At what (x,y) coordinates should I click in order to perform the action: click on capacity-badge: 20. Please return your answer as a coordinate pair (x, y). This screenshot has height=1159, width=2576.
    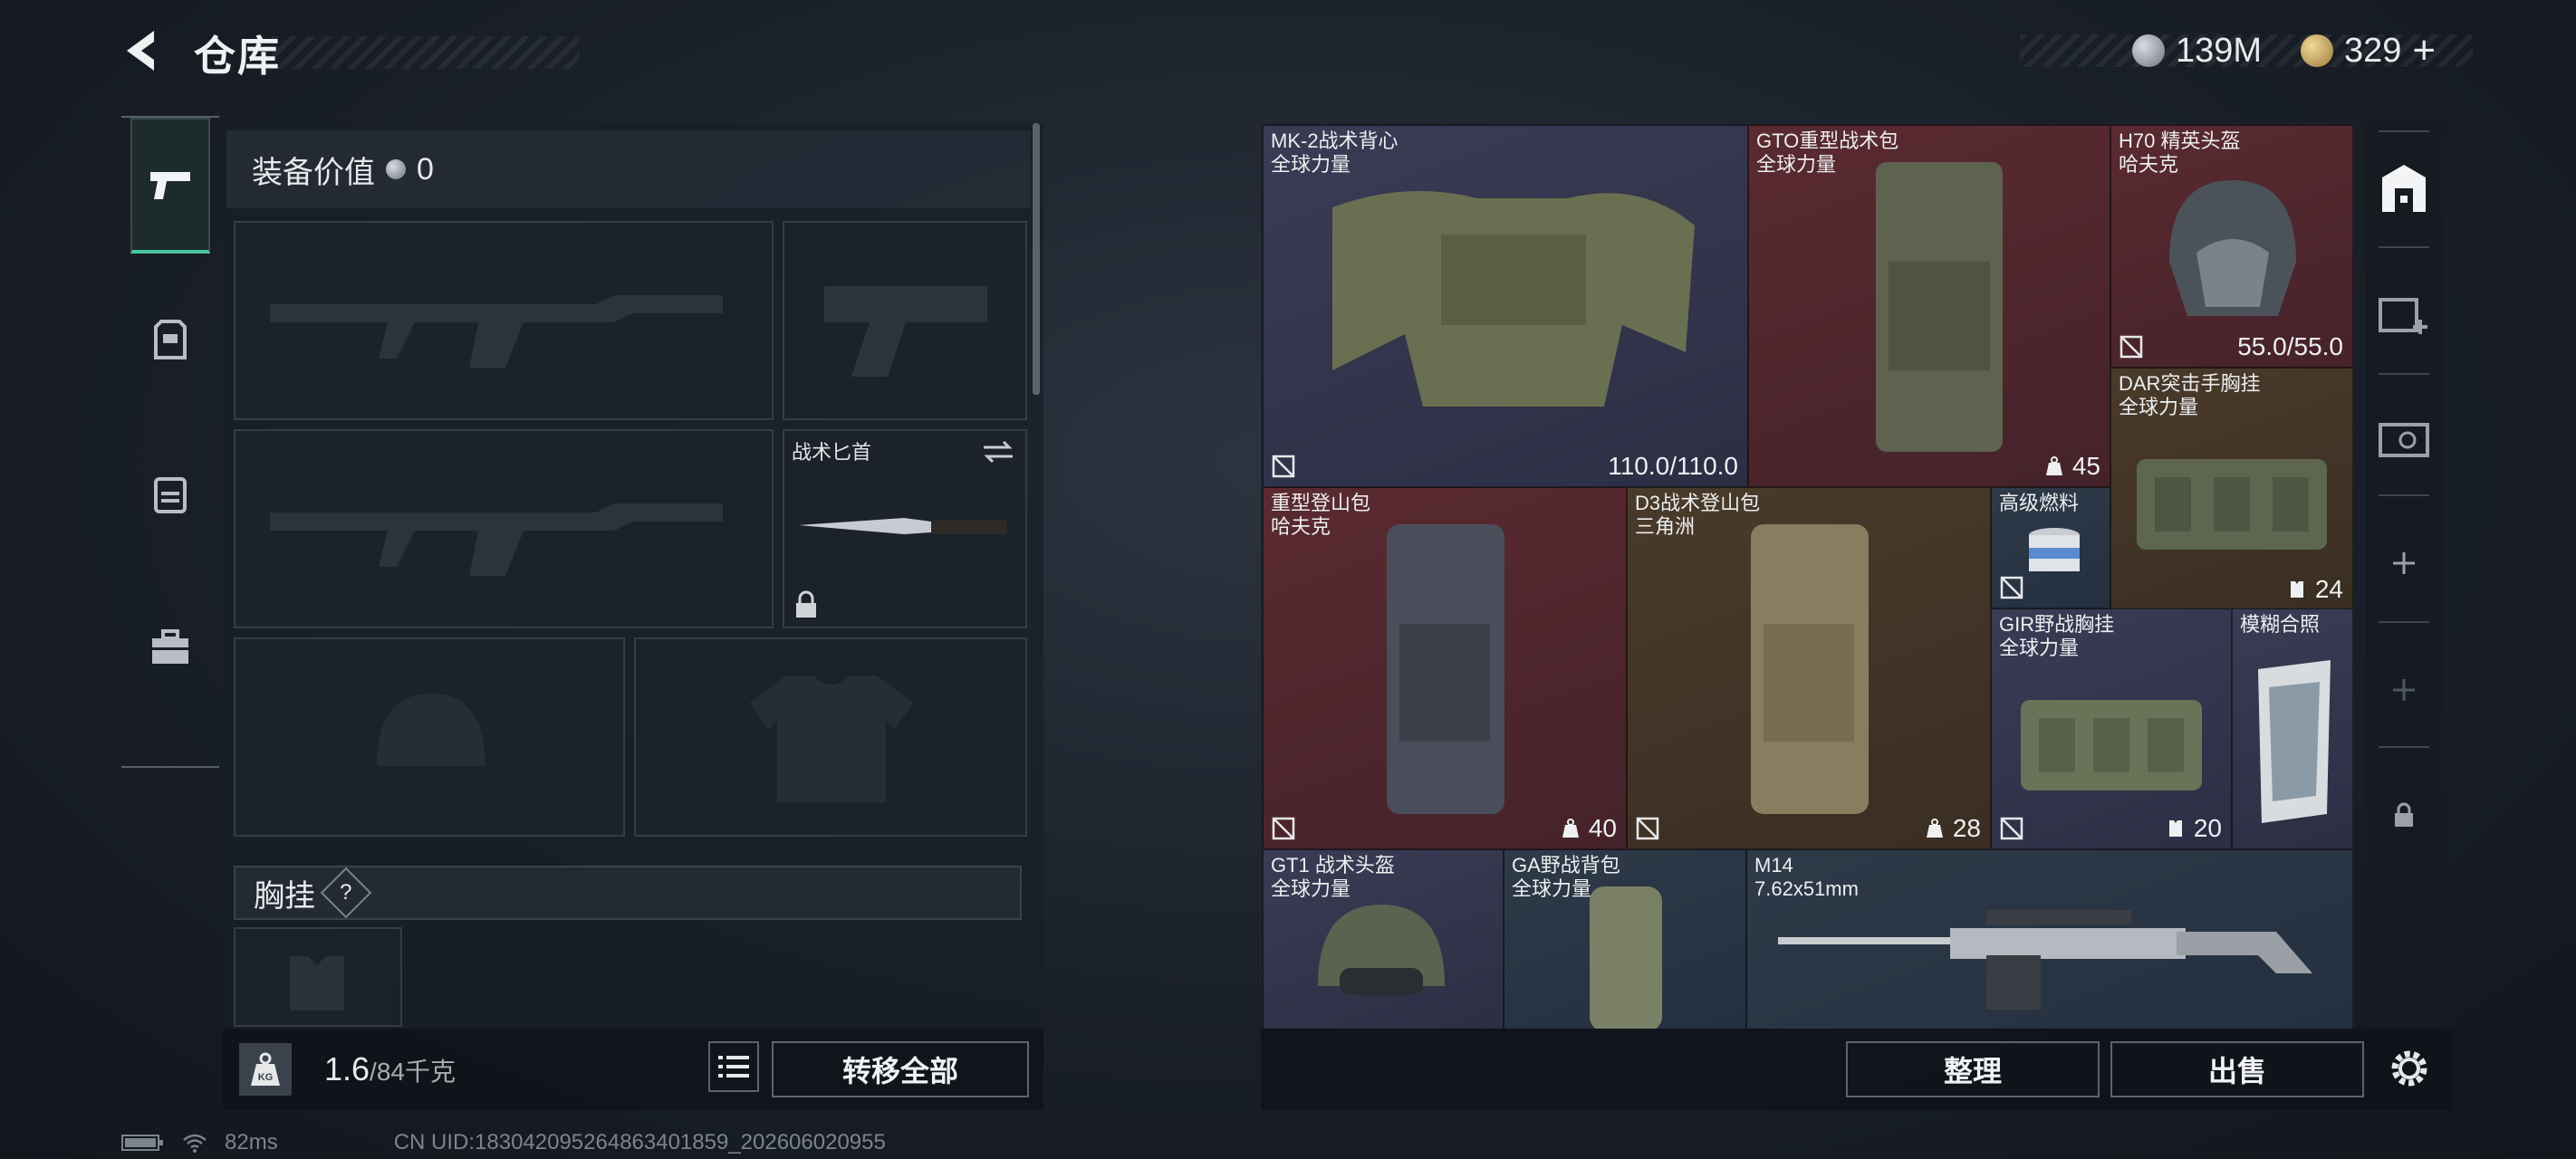
    Looking at the image, I should click on (2193, 828).